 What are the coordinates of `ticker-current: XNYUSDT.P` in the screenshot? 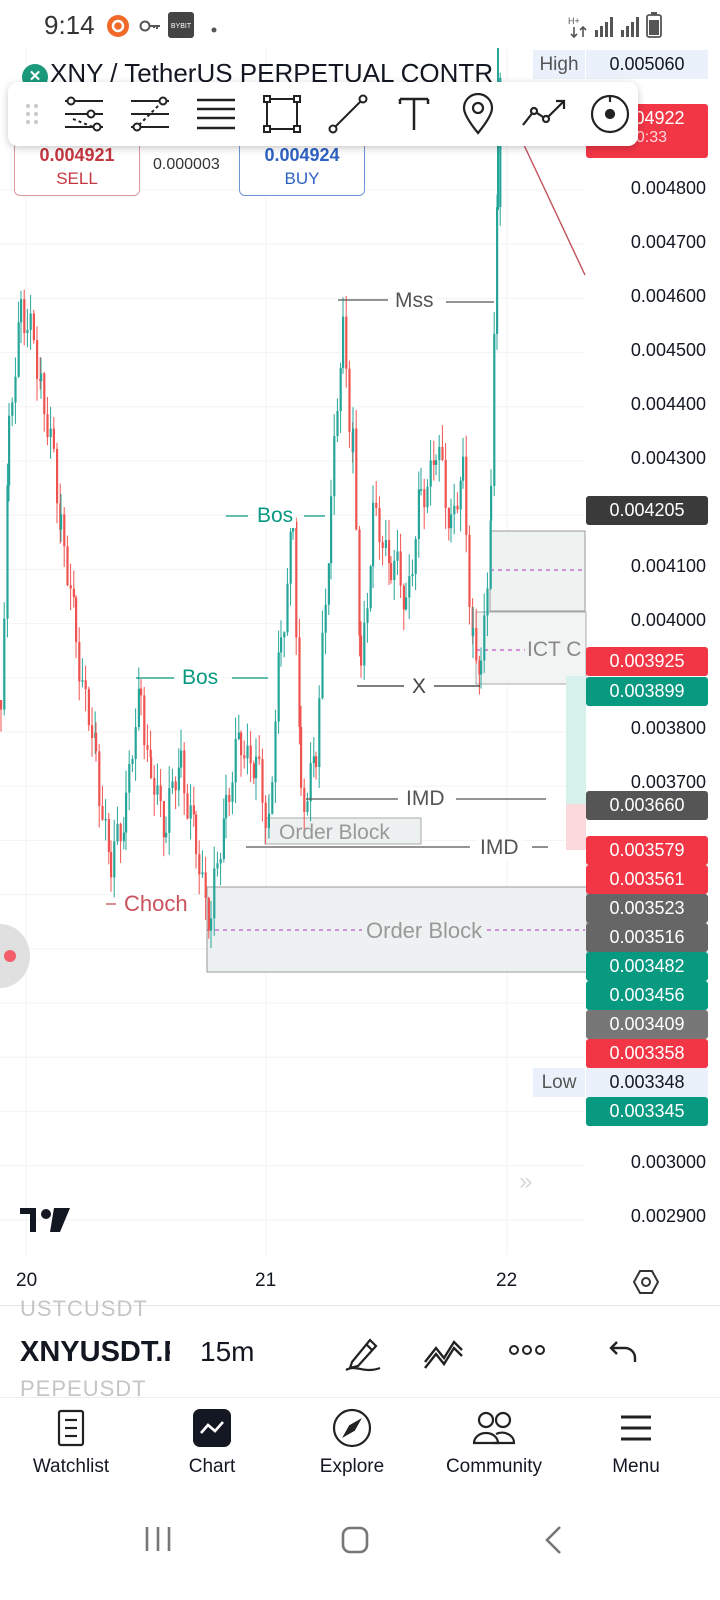 It's located at (95, 1352).